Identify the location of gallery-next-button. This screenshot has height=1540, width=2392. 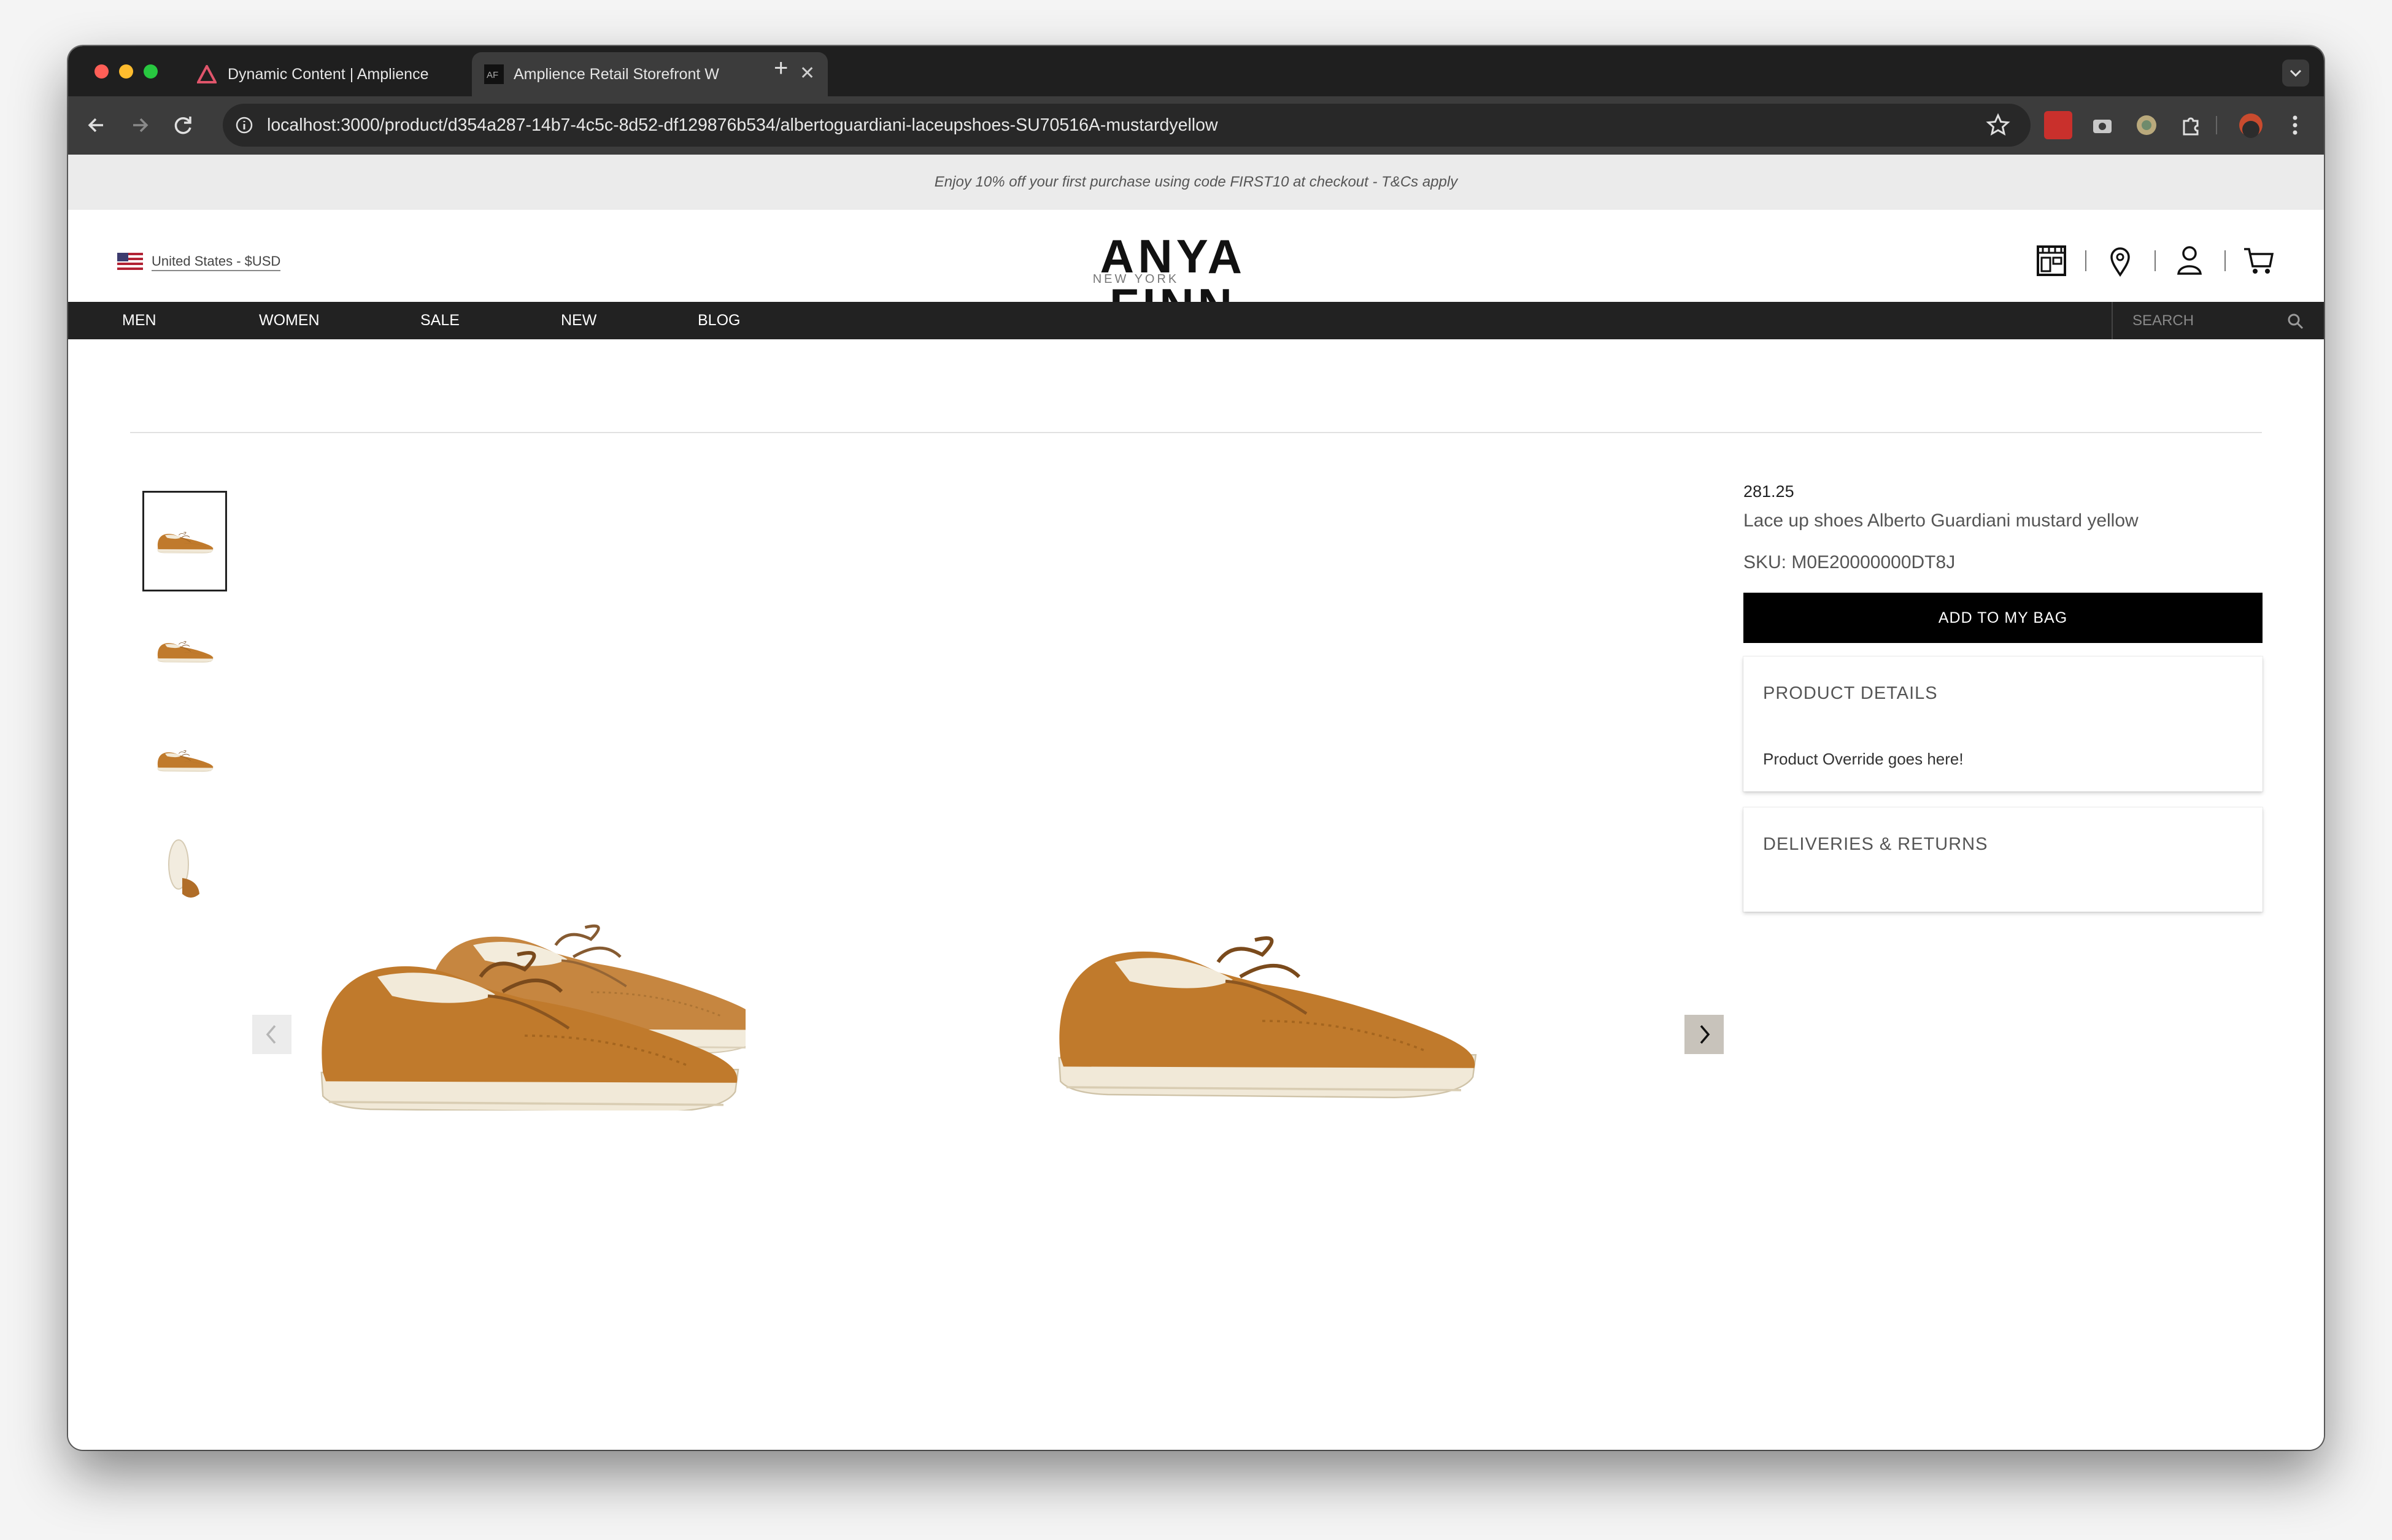
(1704, 1034).